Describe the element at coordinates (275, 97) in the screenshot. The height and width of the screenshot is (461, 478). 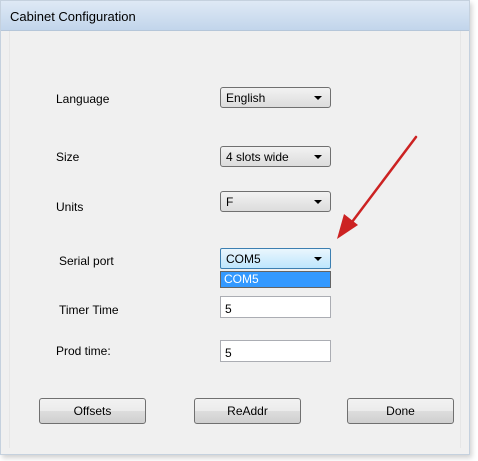
I see `language-dropdown: English` at that location.